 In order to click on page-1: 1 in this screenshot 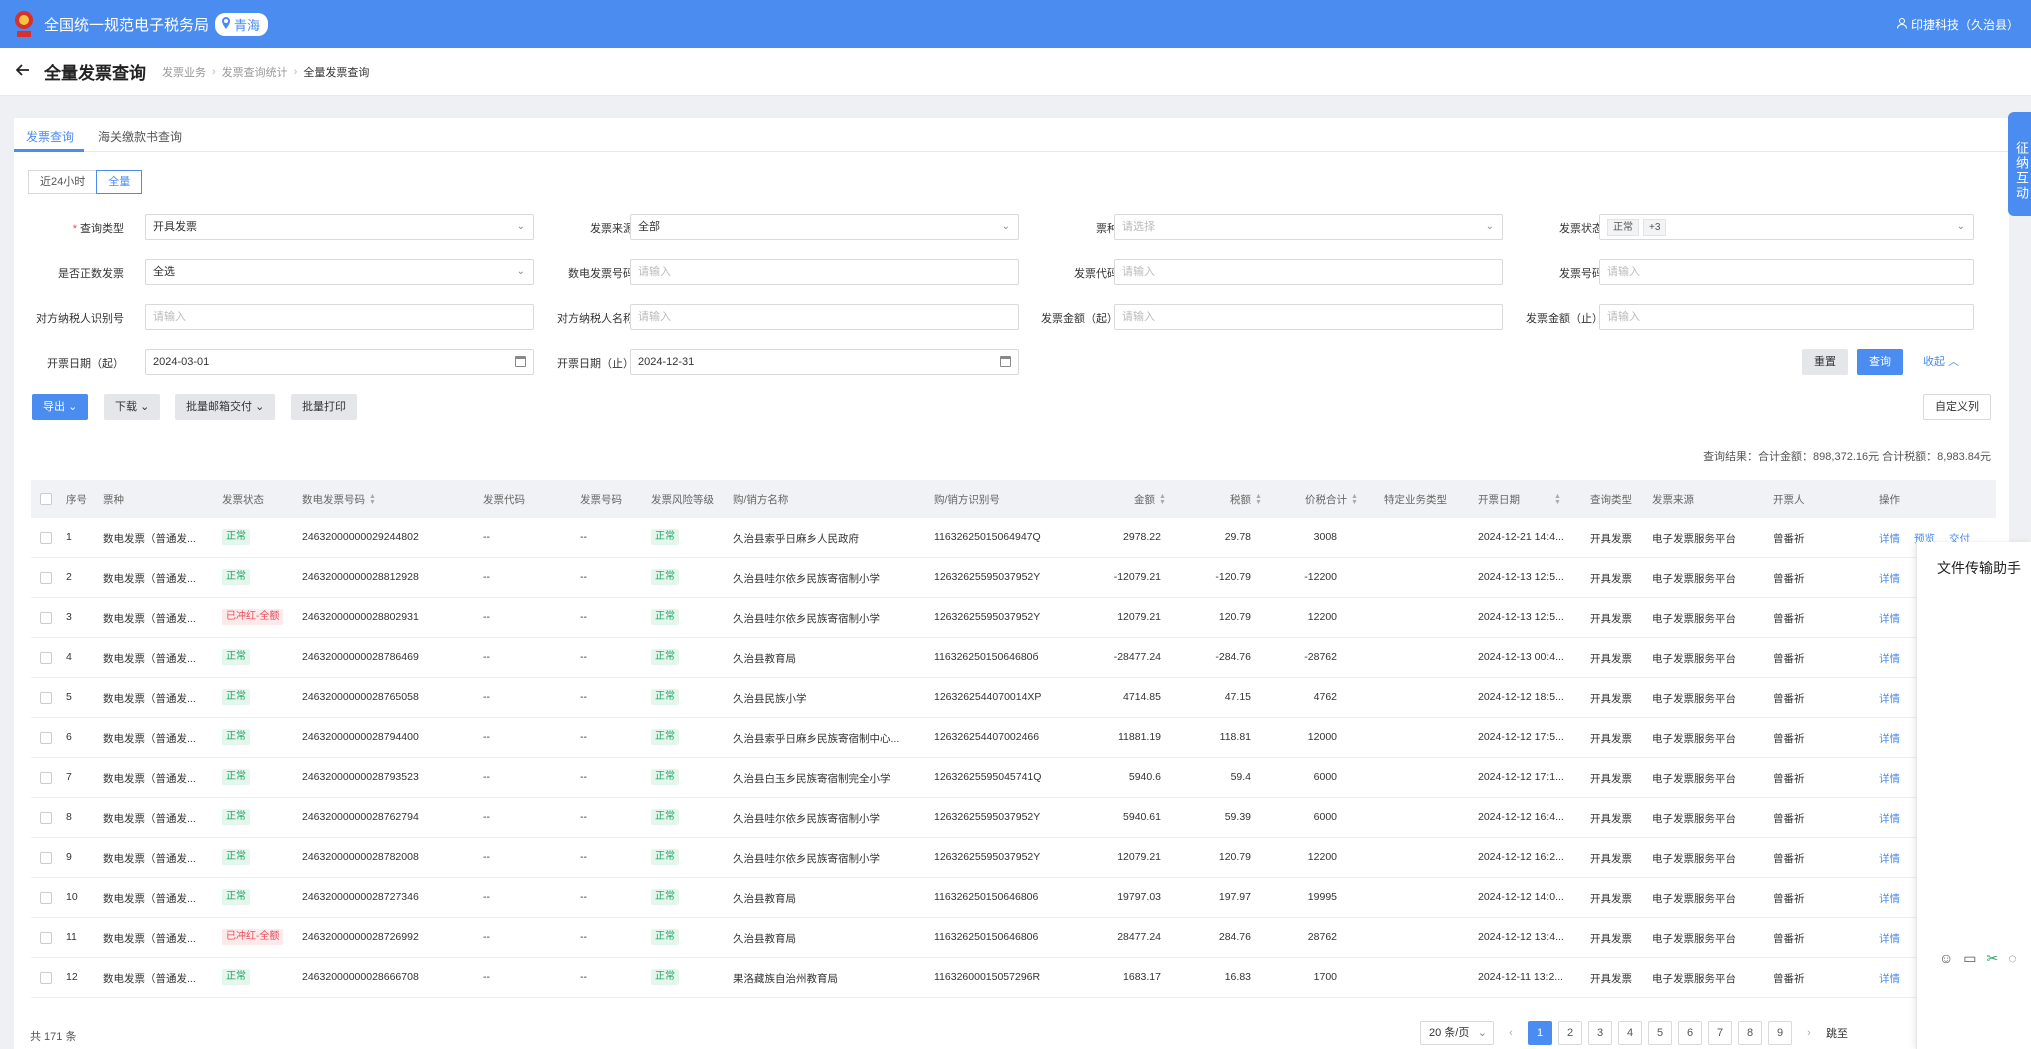, I will do `click(1540, 1033)`.